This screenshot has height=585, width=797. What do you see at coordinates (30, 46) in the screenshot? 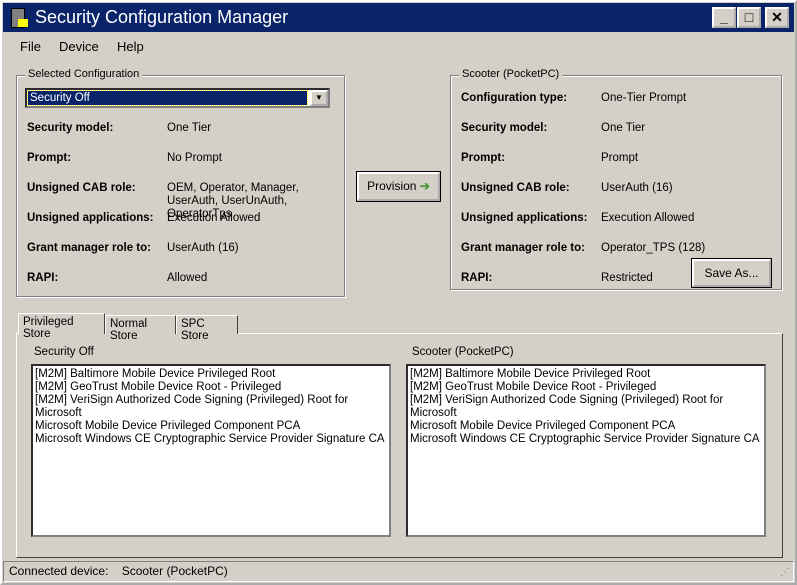
I see `menu-file: File` at bounding box center [30, 46].